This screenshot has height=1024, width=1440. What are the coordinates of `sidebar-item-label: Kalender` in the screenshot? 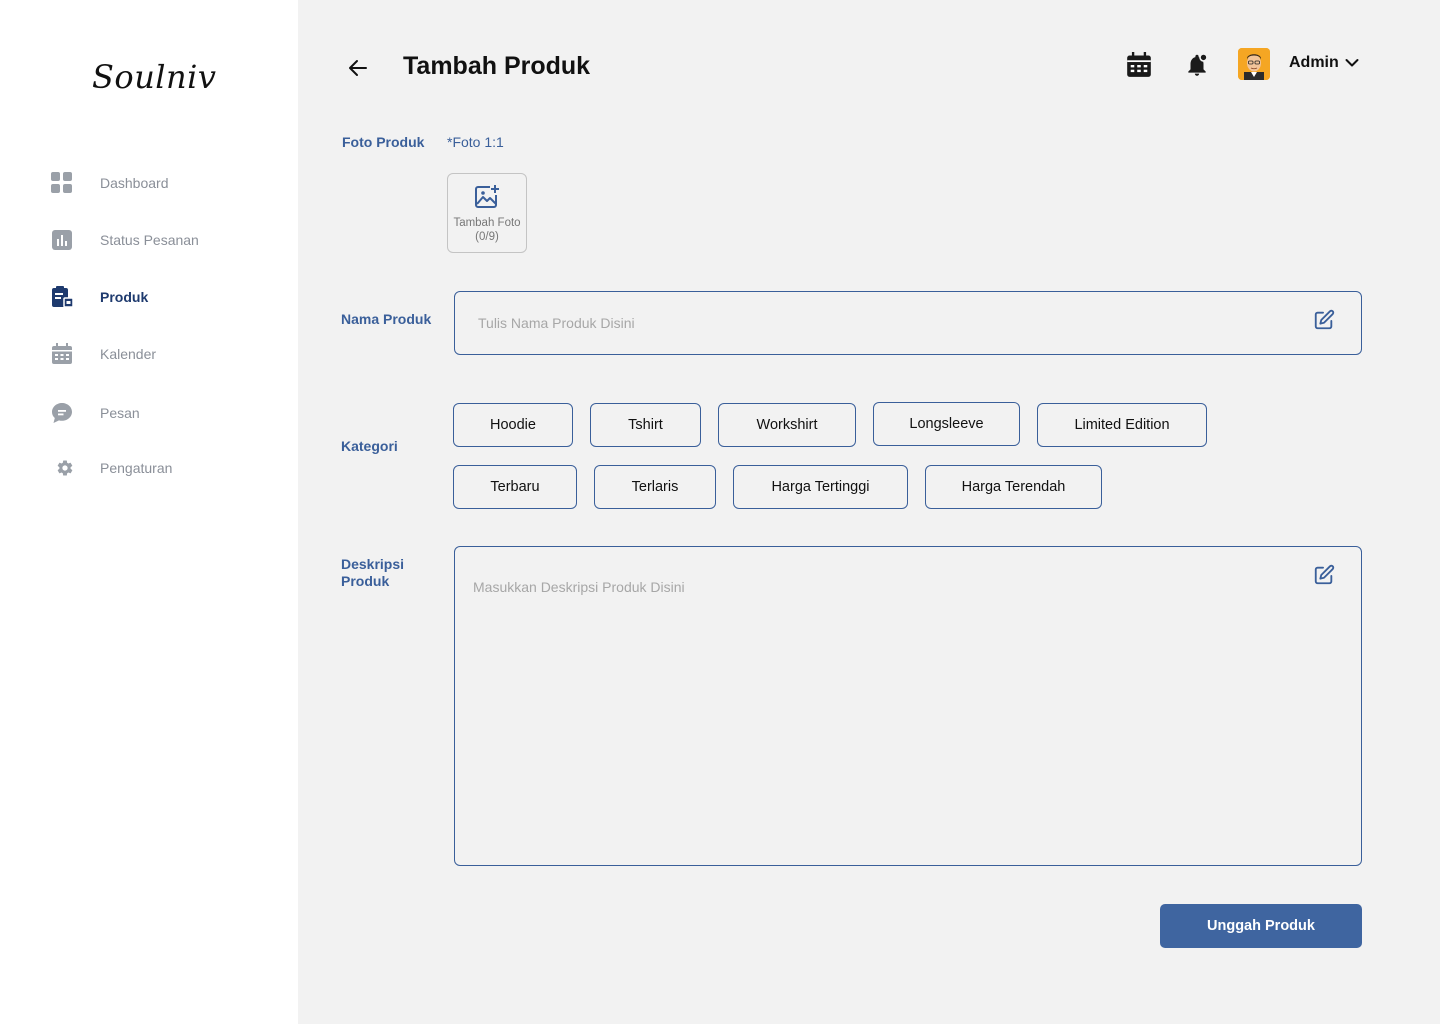 It's located at (128, 354).